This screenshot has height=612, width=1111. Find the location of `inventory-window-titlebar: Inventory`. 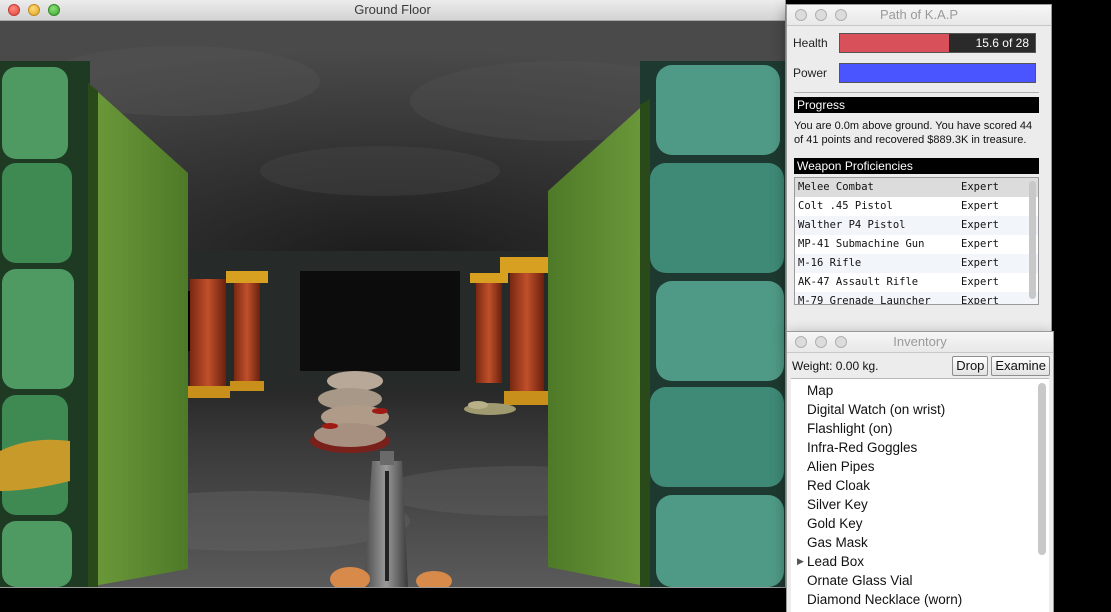

inventory-window-titlebar: Inventory is located at coordinates (920, 342).